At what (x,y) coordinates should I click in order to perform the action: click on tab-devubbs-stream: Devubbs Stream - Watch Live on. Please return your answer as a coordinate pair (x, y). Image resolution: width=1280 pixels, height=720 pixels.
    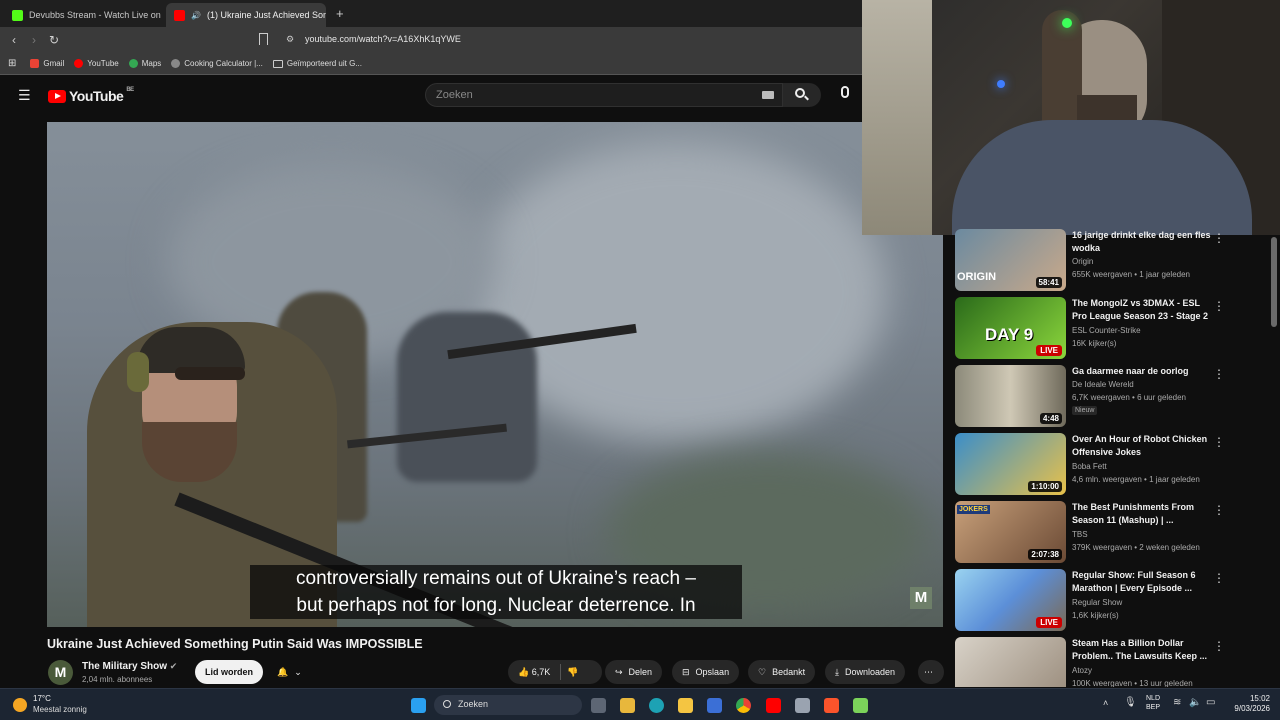
    Looking at the image, I should click on (83, 15).